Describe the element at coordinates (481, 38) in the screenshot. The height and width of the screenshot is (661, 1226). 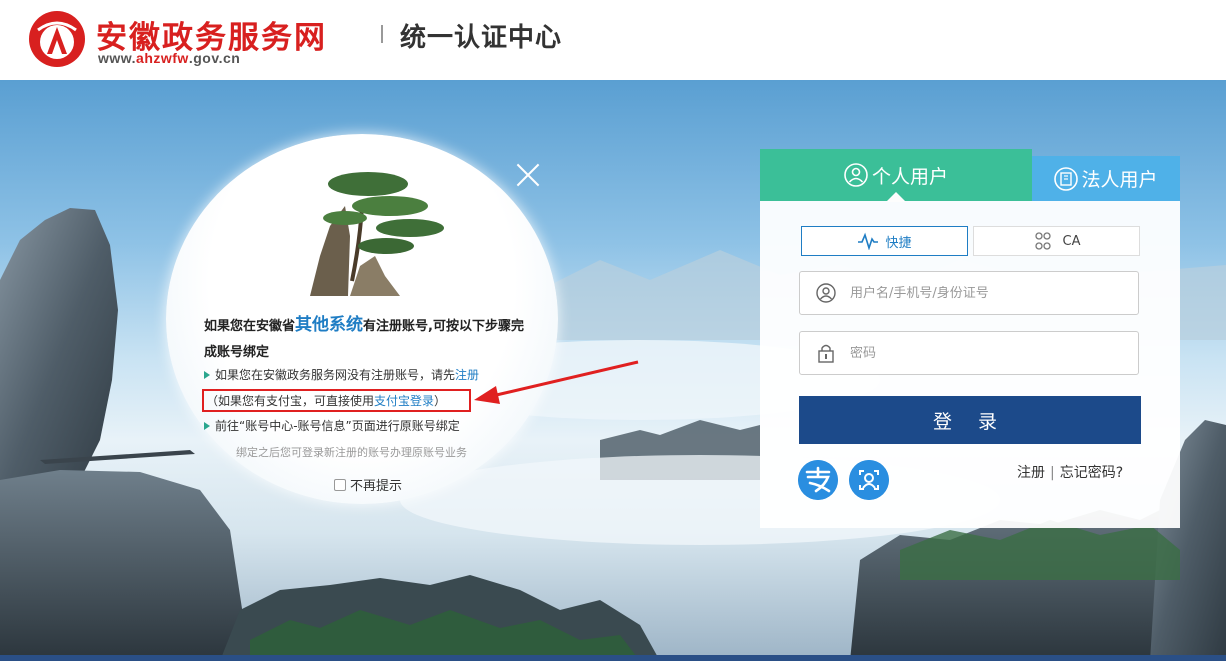
I see `page-title: 统一认证中心` at that location.